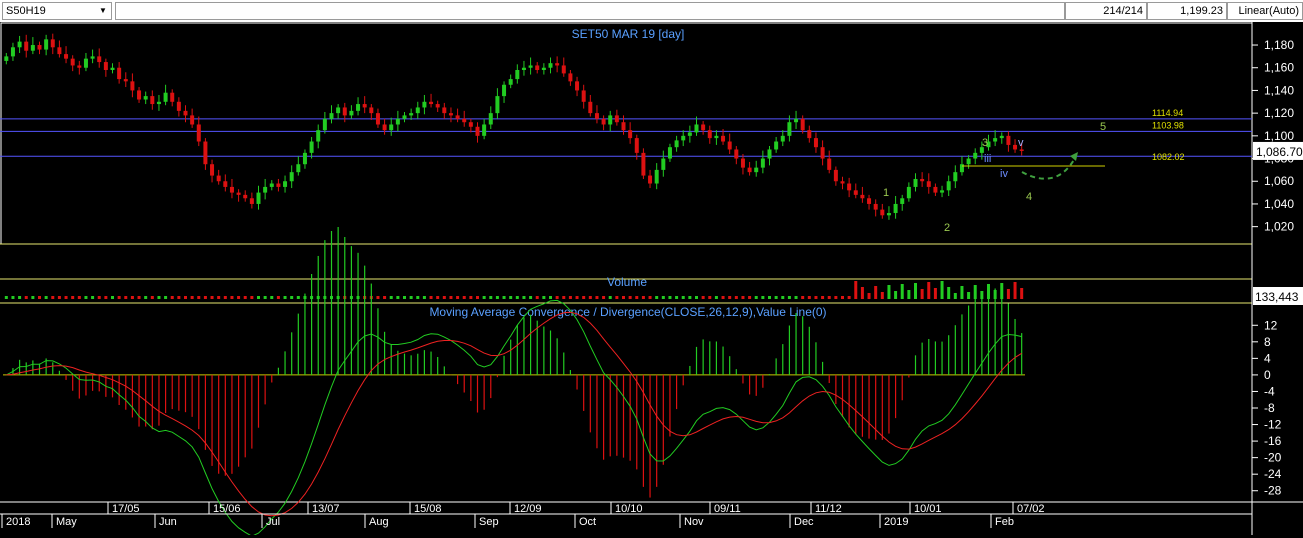 This screenshot has width=1303, height=538. Describe the element at coordinates (1267, 358) in the screenshot. I see `macd-y-tick-label: 4` at that location.